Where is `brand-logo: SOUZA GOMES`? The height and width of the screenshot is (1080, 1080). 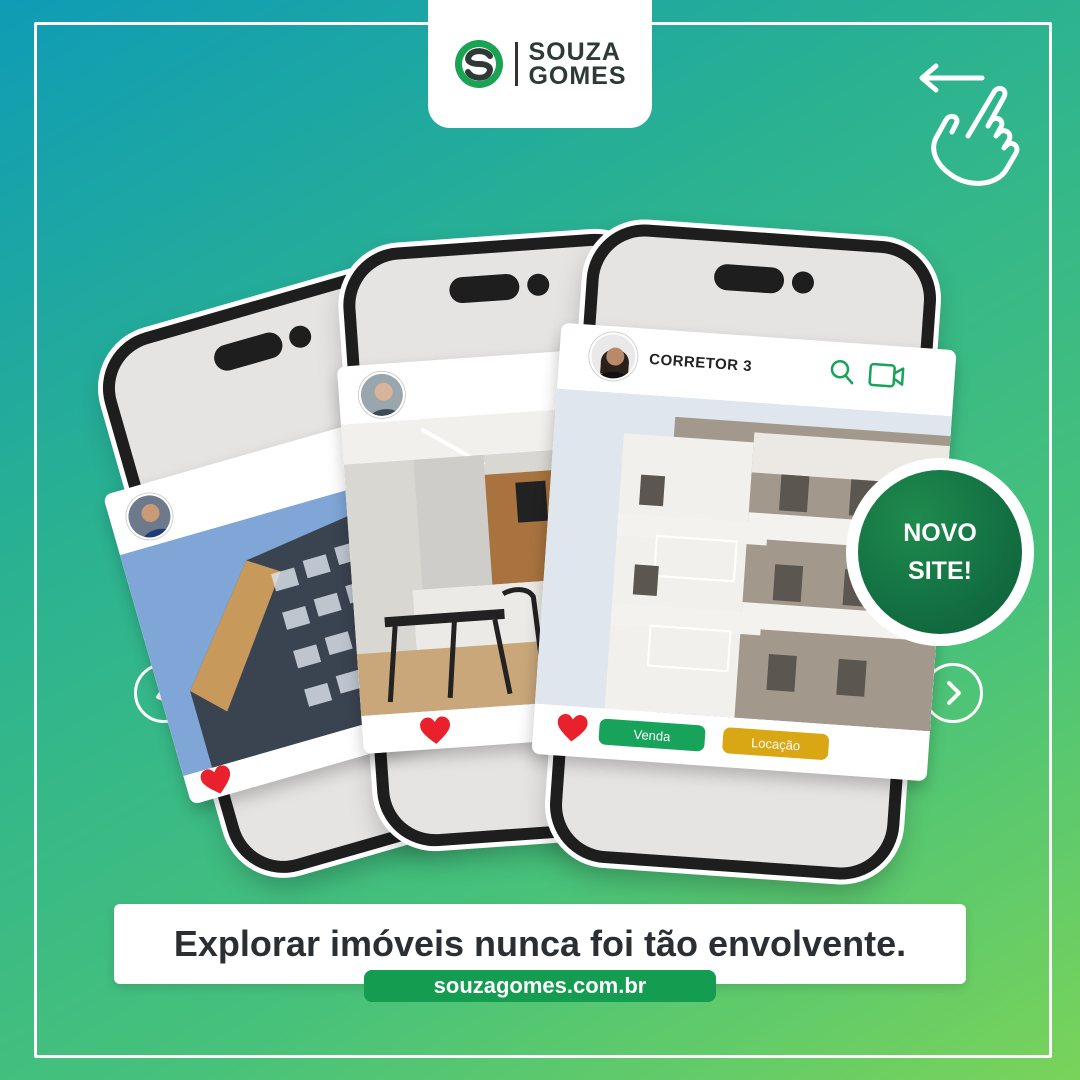 brand-logo: SOUZA GOMES is located at coordinates (540, 64).